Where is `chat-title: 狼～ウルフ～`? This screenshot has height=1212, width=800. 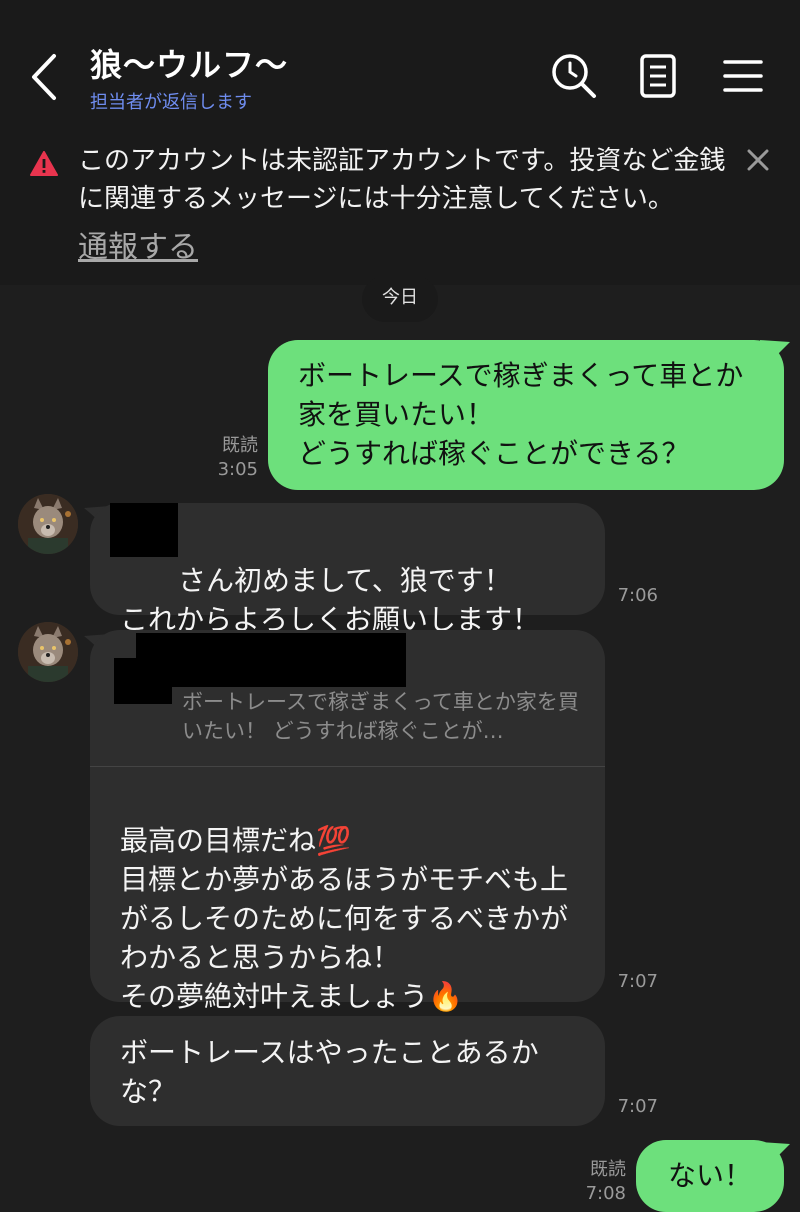 chat-title: 狼～ウルフ～ is located at coordinates (189, 63).